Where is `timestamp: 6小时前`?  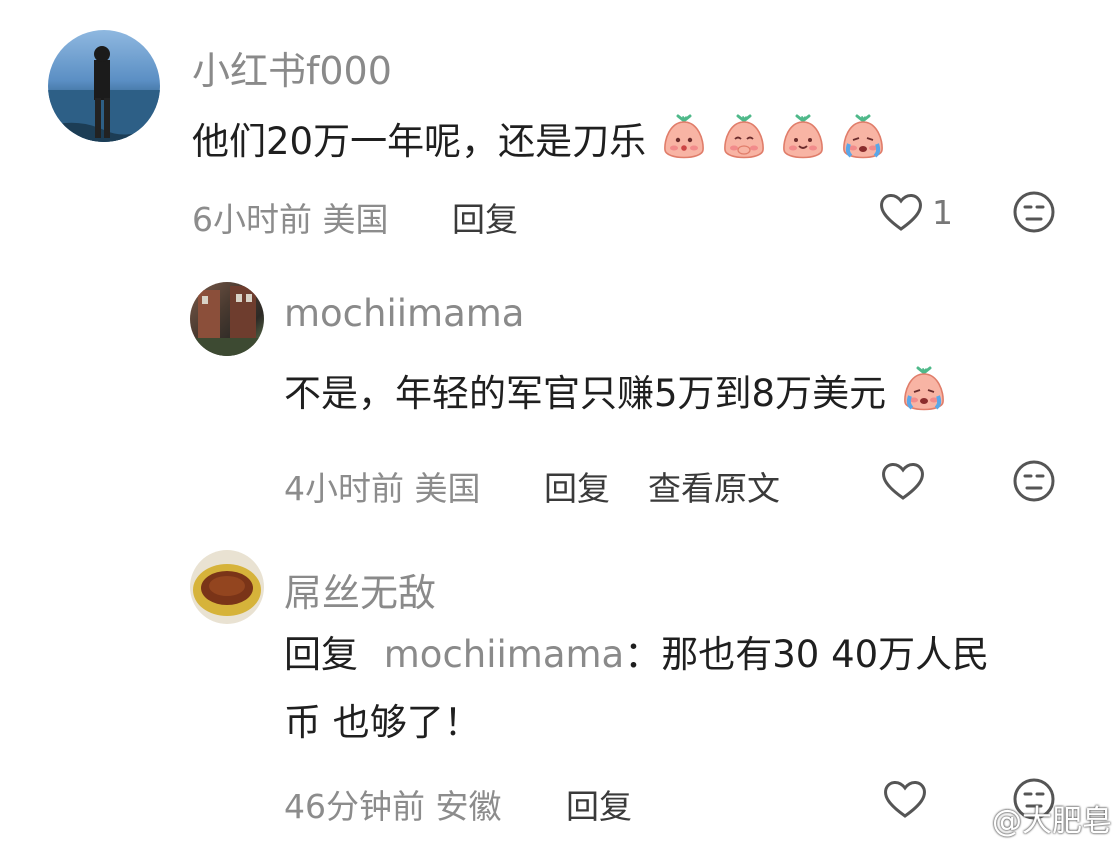 timestamp: 6小时前 is located at coordinates (252, 219).